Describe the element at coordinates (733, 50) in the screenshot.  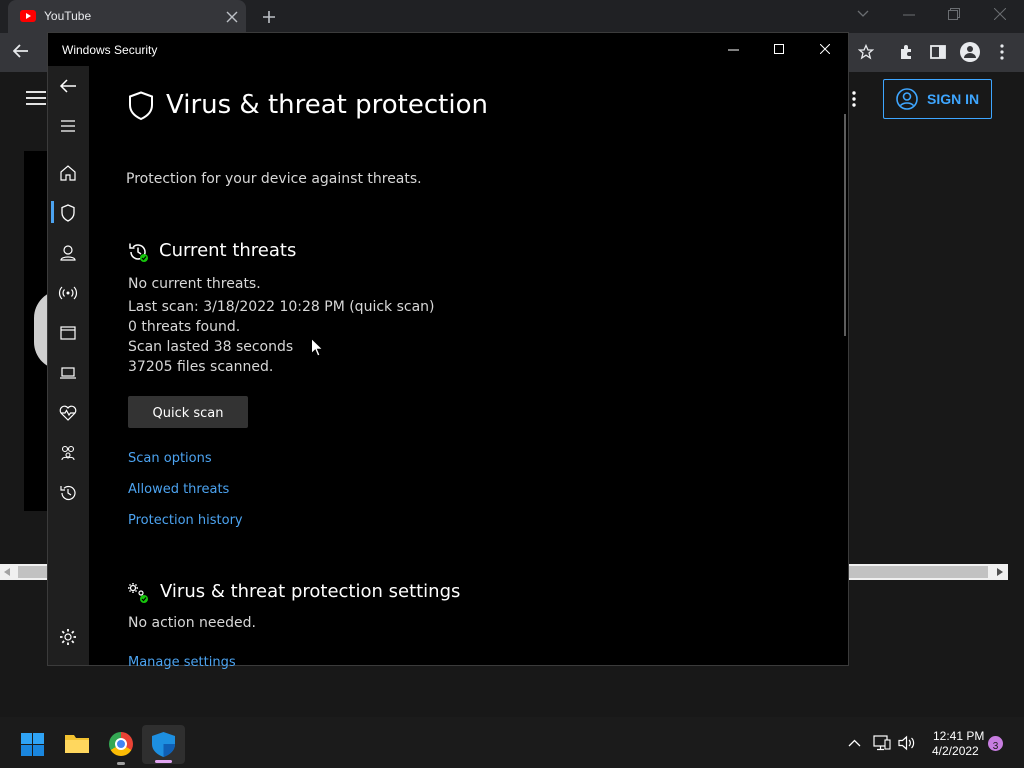
I see `minimize-icon` at that location.